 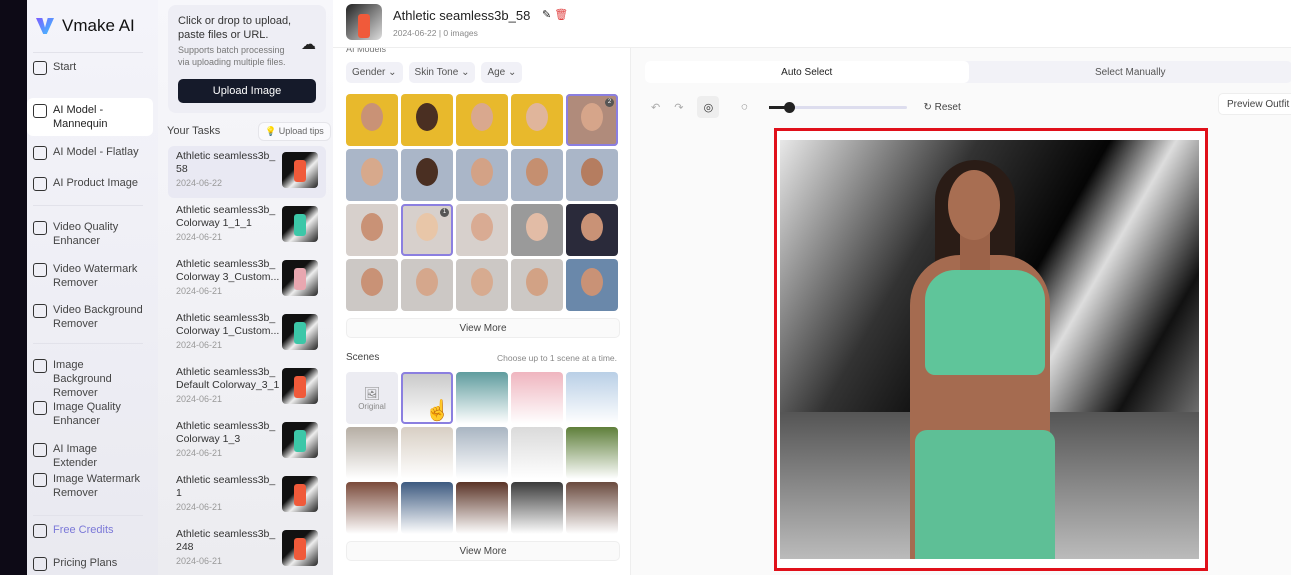 I want to click on filter-gender: Gender ⌄, so click(x=374, y=72).